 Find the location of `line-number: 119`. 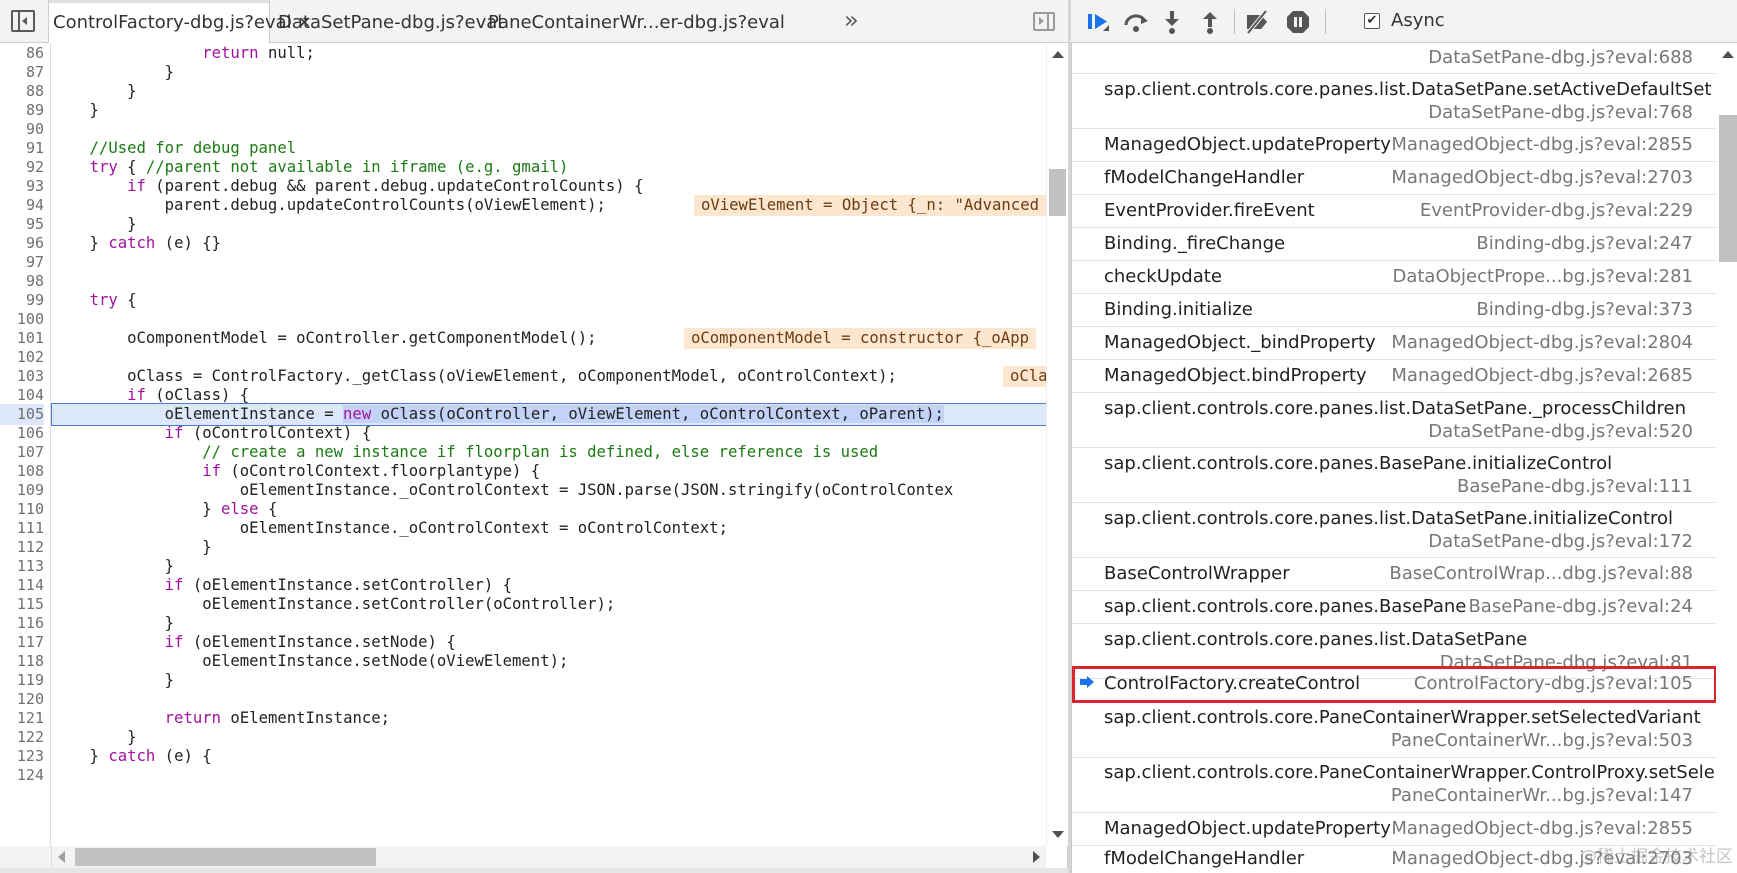

line-number: 119 is located at coordinates (22, 680).